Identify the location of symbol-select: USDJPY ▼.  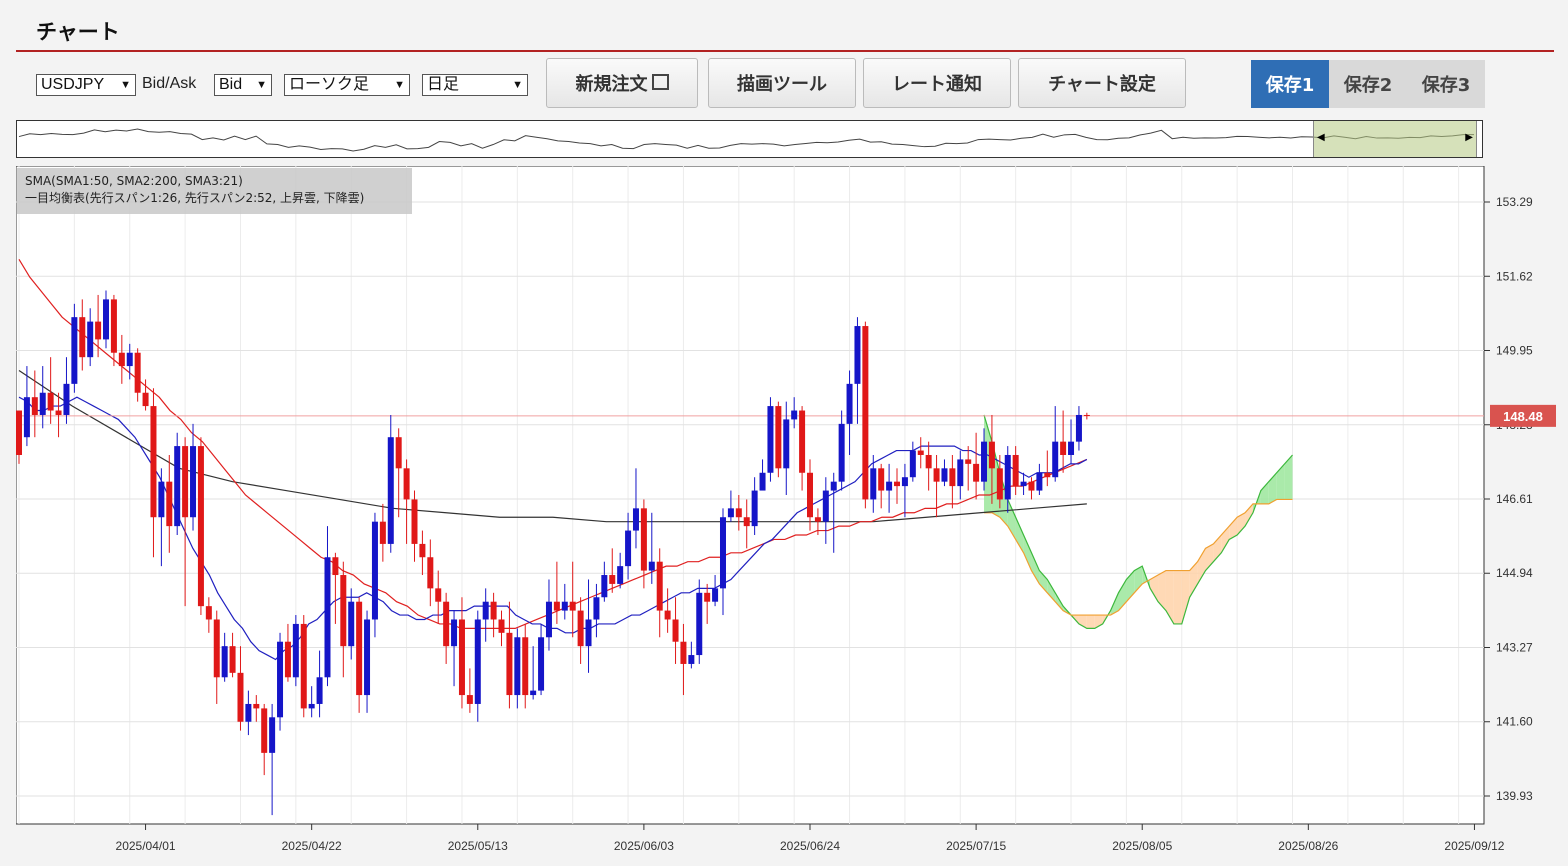
(86, 85).